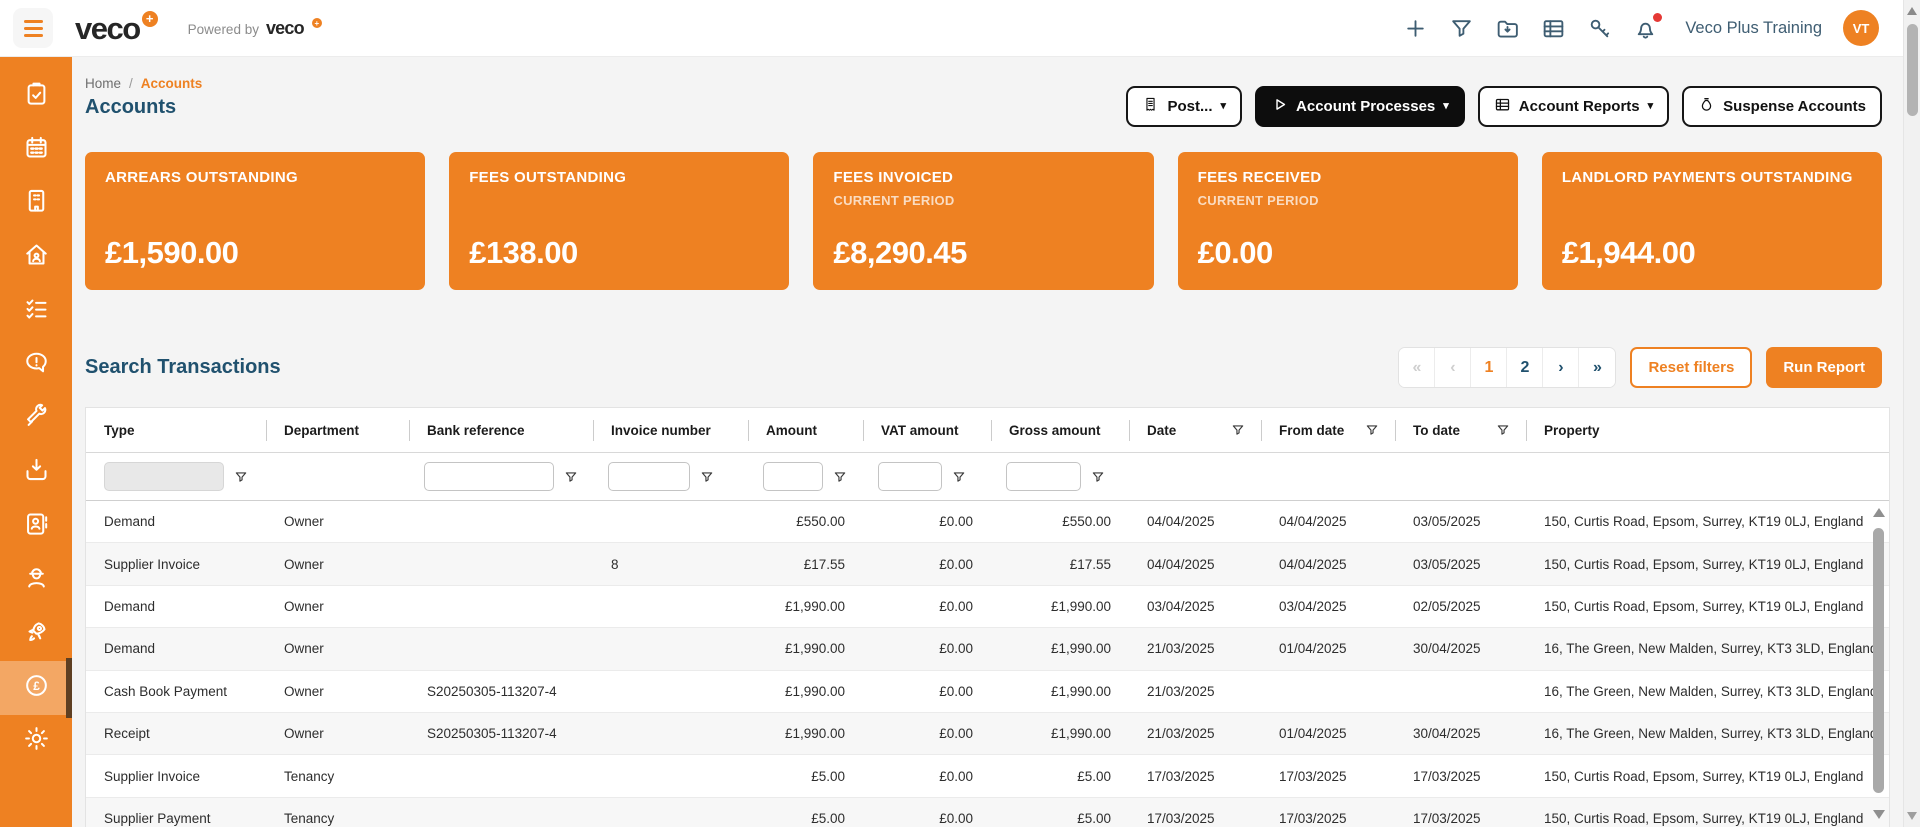 Image resolution: width=1920 pixels, height=827 pixels. Describe the element at coordinates (920, 430) in the screenshot. I see `column-header-label: VAT amount` at that location.